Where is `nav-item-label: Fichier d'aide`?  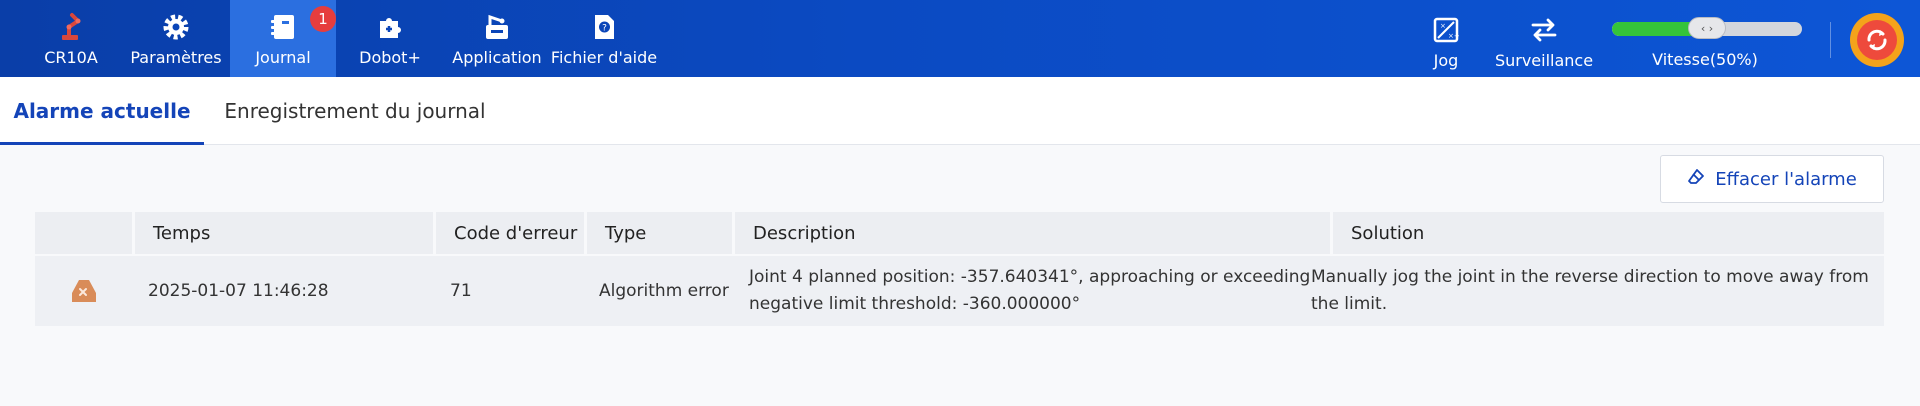
nav-item-label: Fichier d'aide is located at coordinates (604, 57).